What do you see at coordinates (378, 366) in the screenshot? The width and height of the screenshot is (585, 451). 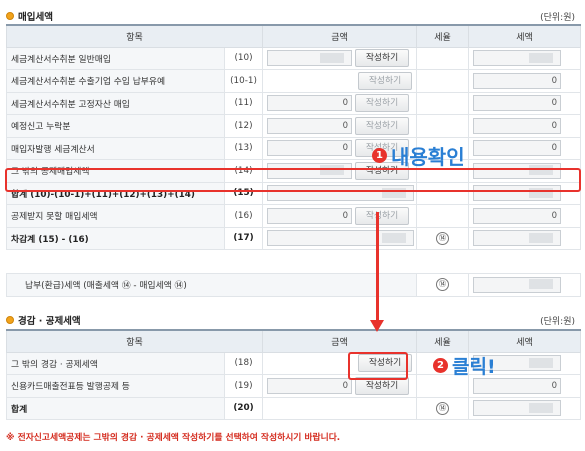 I see `highlight-button-box` at bounding box center [378, 366].